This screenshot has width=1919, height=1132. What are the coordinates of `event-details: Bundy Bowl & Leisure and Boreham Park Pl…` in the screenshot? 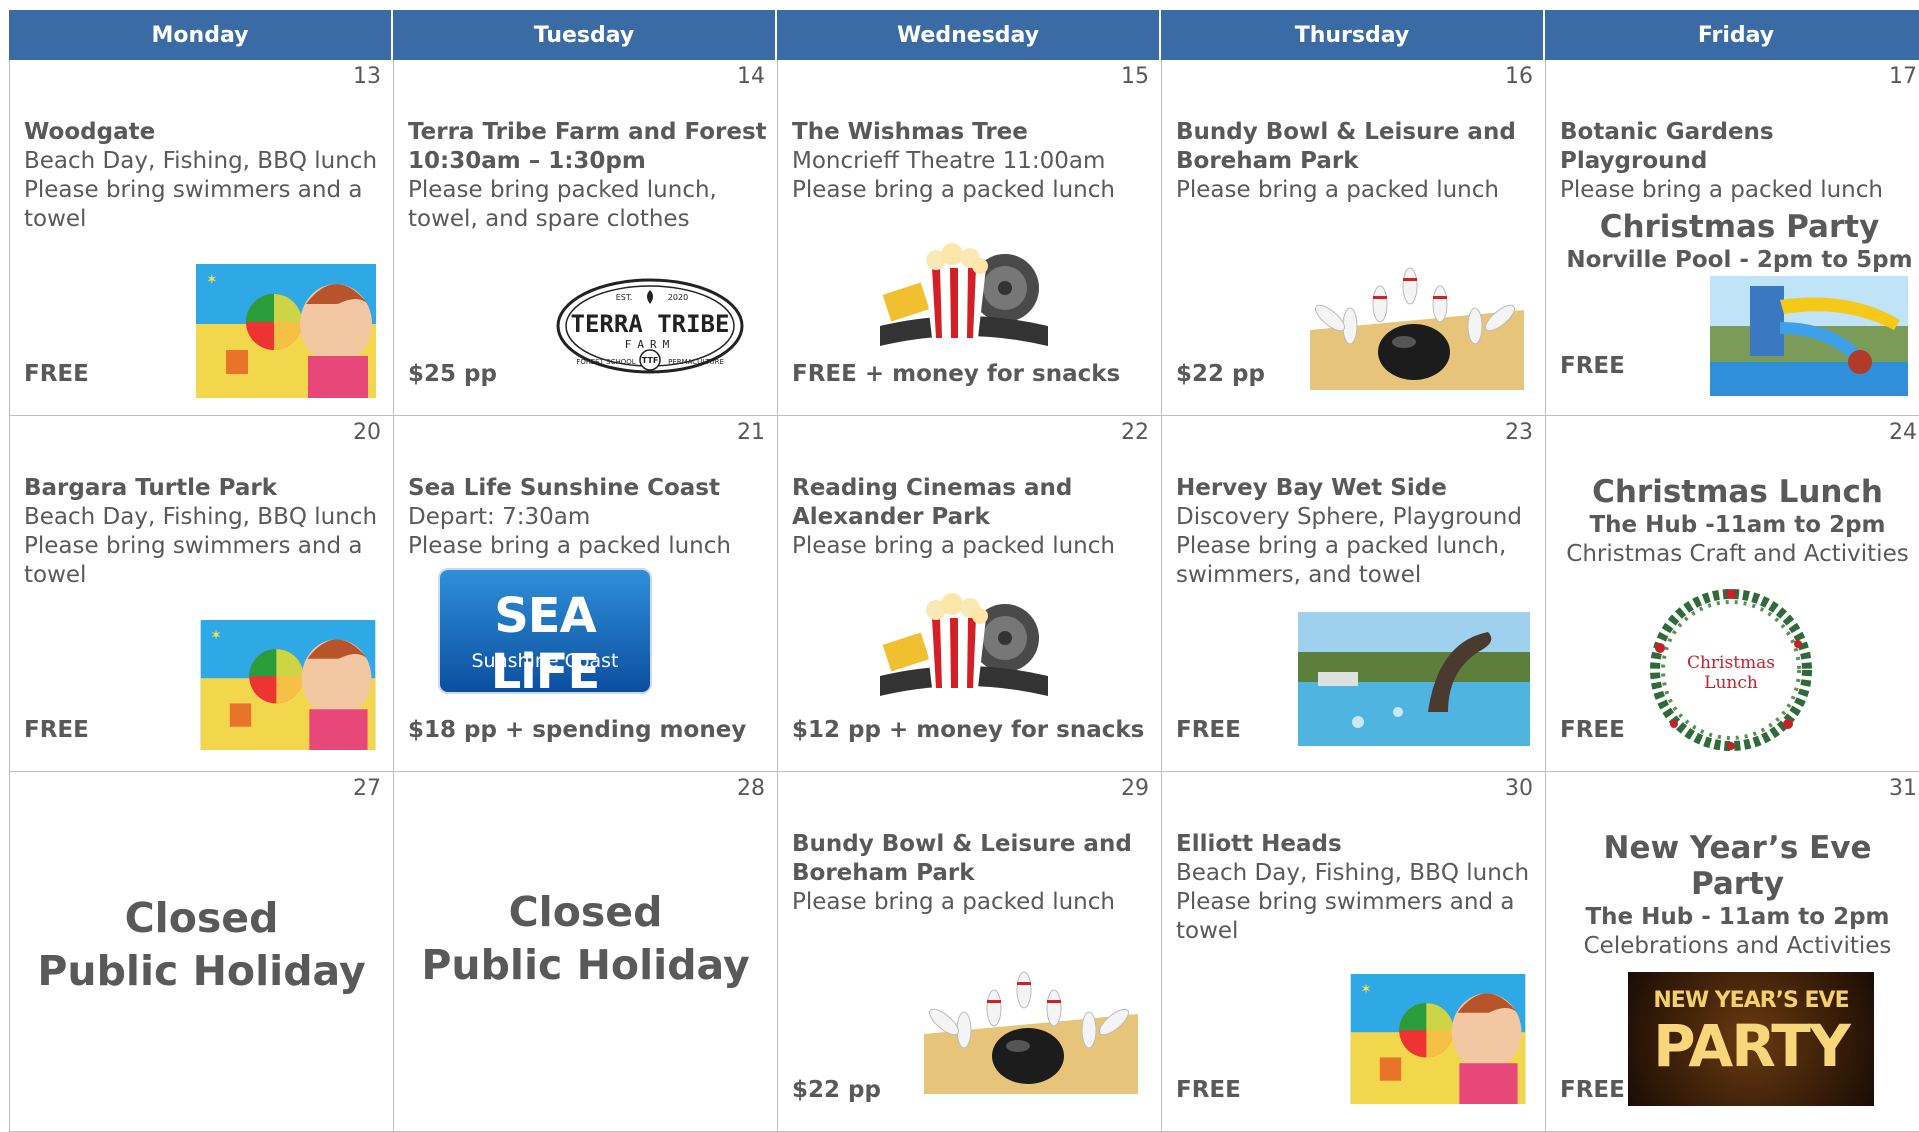 It's located at (1355, 161).